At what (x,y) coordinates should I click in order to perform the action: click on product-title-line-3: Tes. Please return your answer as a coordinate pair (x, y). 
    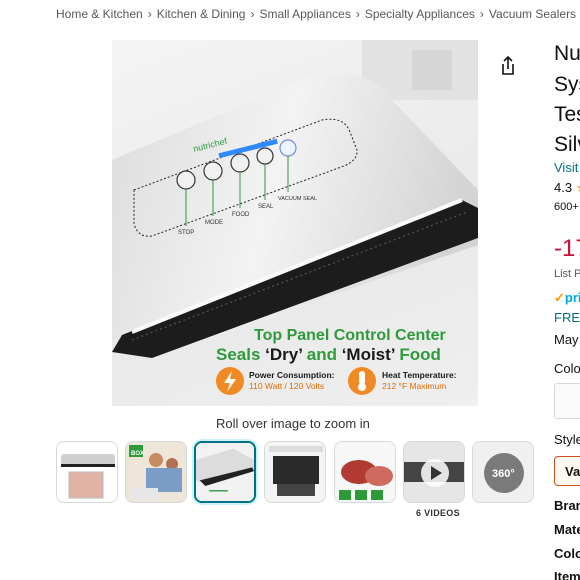
    Looking at the image, I should click on (567, 114).